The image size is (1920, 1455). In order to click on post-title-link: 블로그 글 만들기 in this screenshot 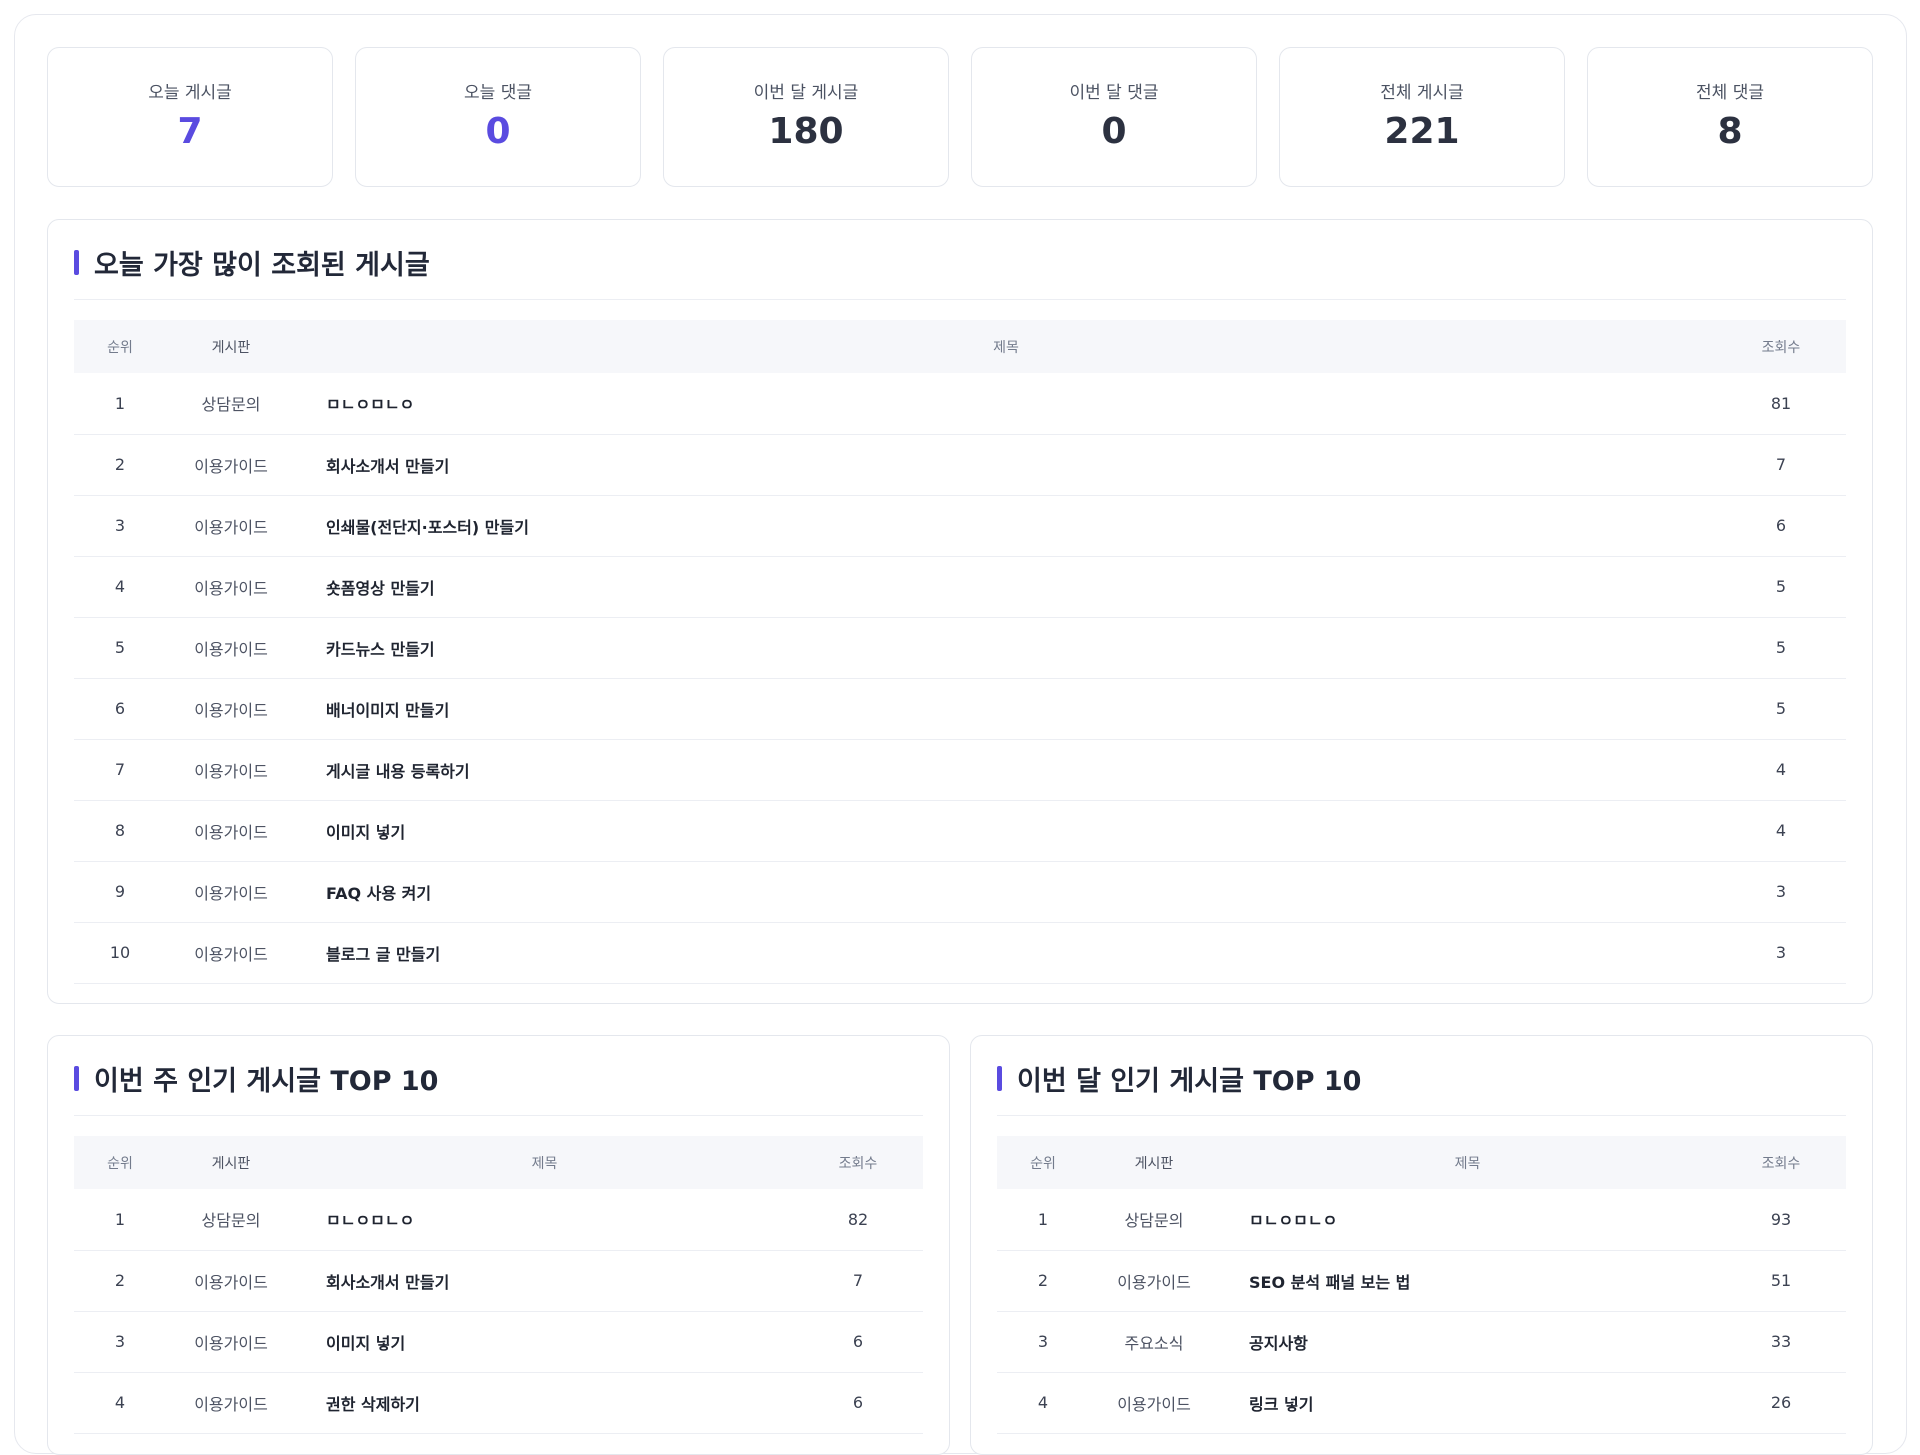, I will do `click(1006, 952)`.